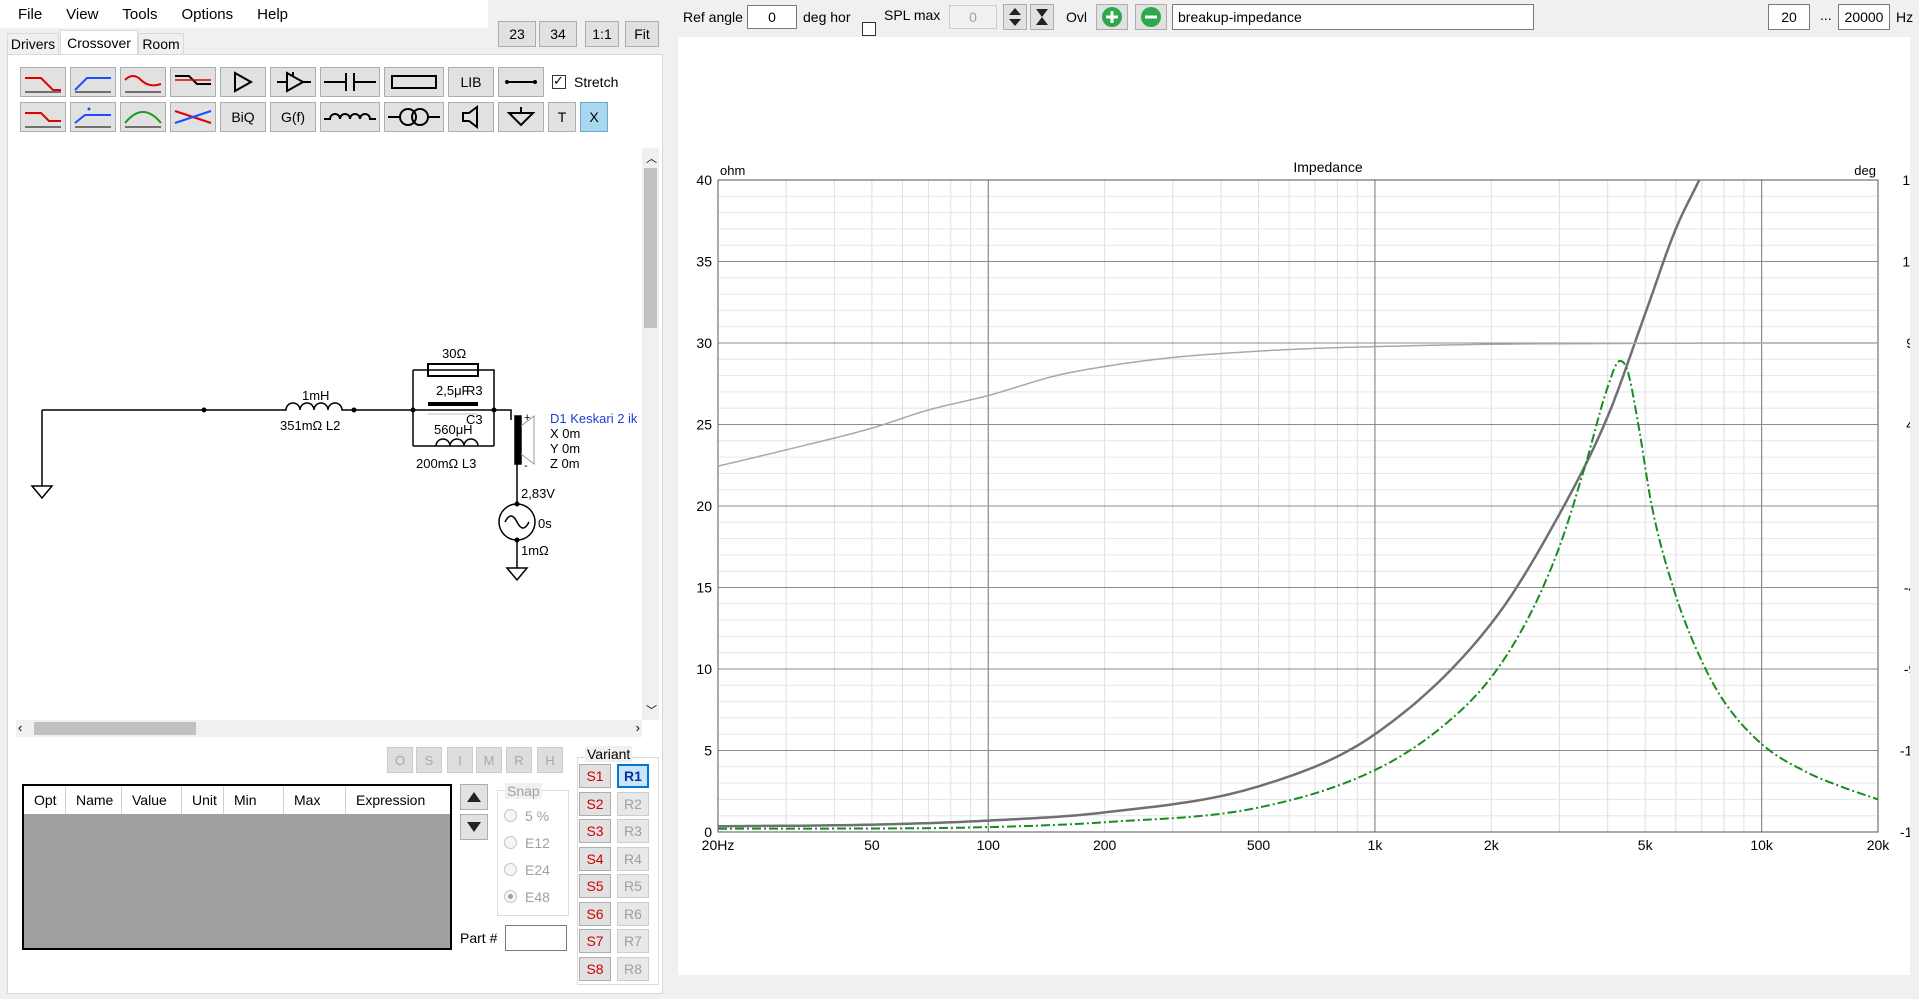 The height and width of the screenshot is (999, 1919). What do you see at coordinates (43, 117) in the screenshot?
I see `lowpass-alt-button` at bounding box center [43, 117].